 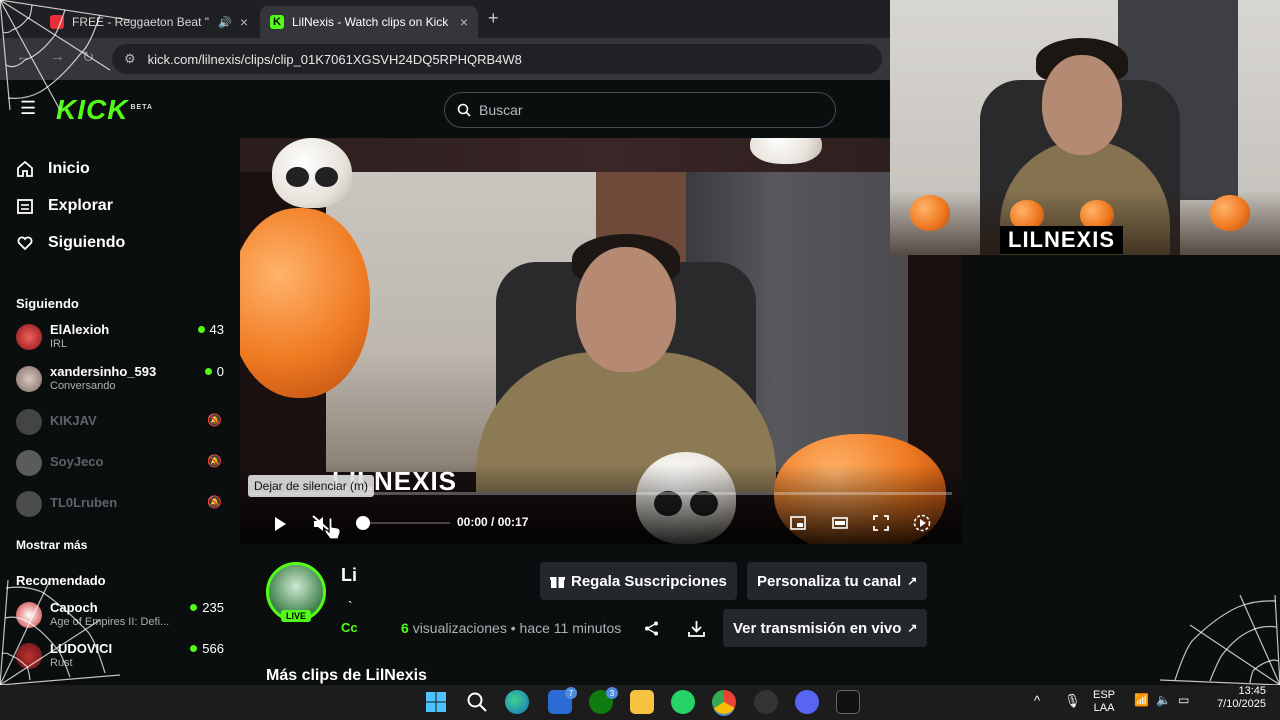 I want to click on windows-taskbar: 7 3 ^ 🎙 ESP LAA 📶 🔈 ▭ 13:45 7/10/2025, so click(x=640, y=702).